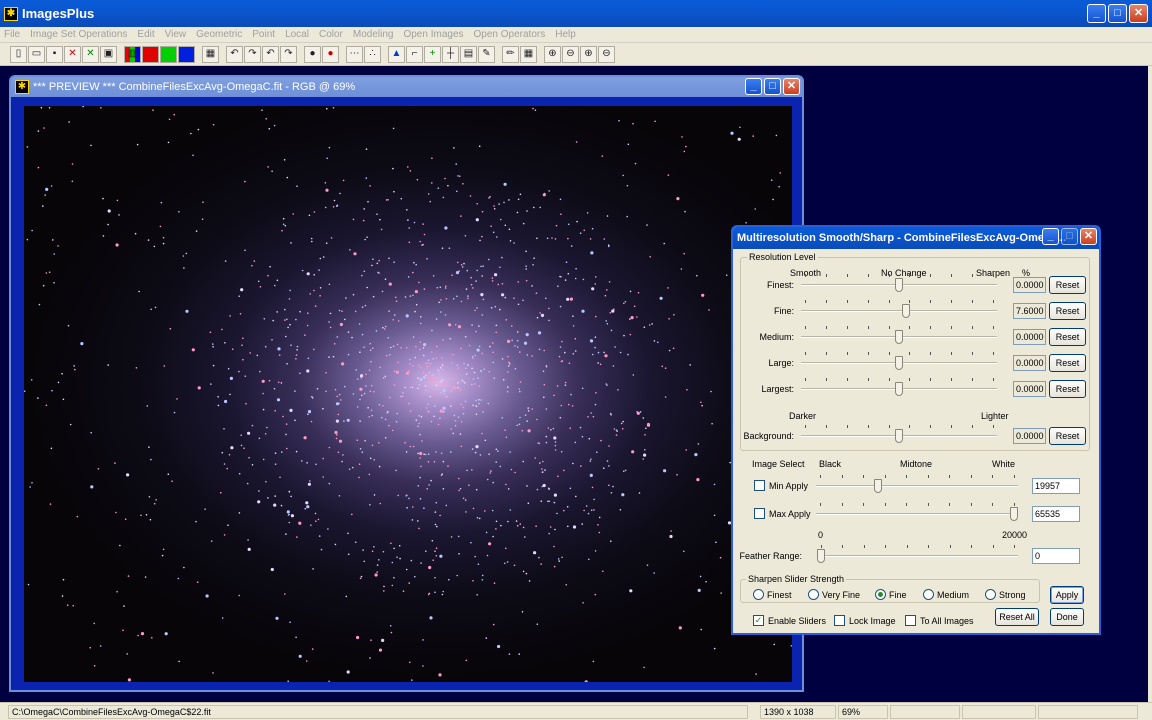 The height and width of the screenshot is (720, 1152). I want to click on green-channel-icon, so click(168, 54).